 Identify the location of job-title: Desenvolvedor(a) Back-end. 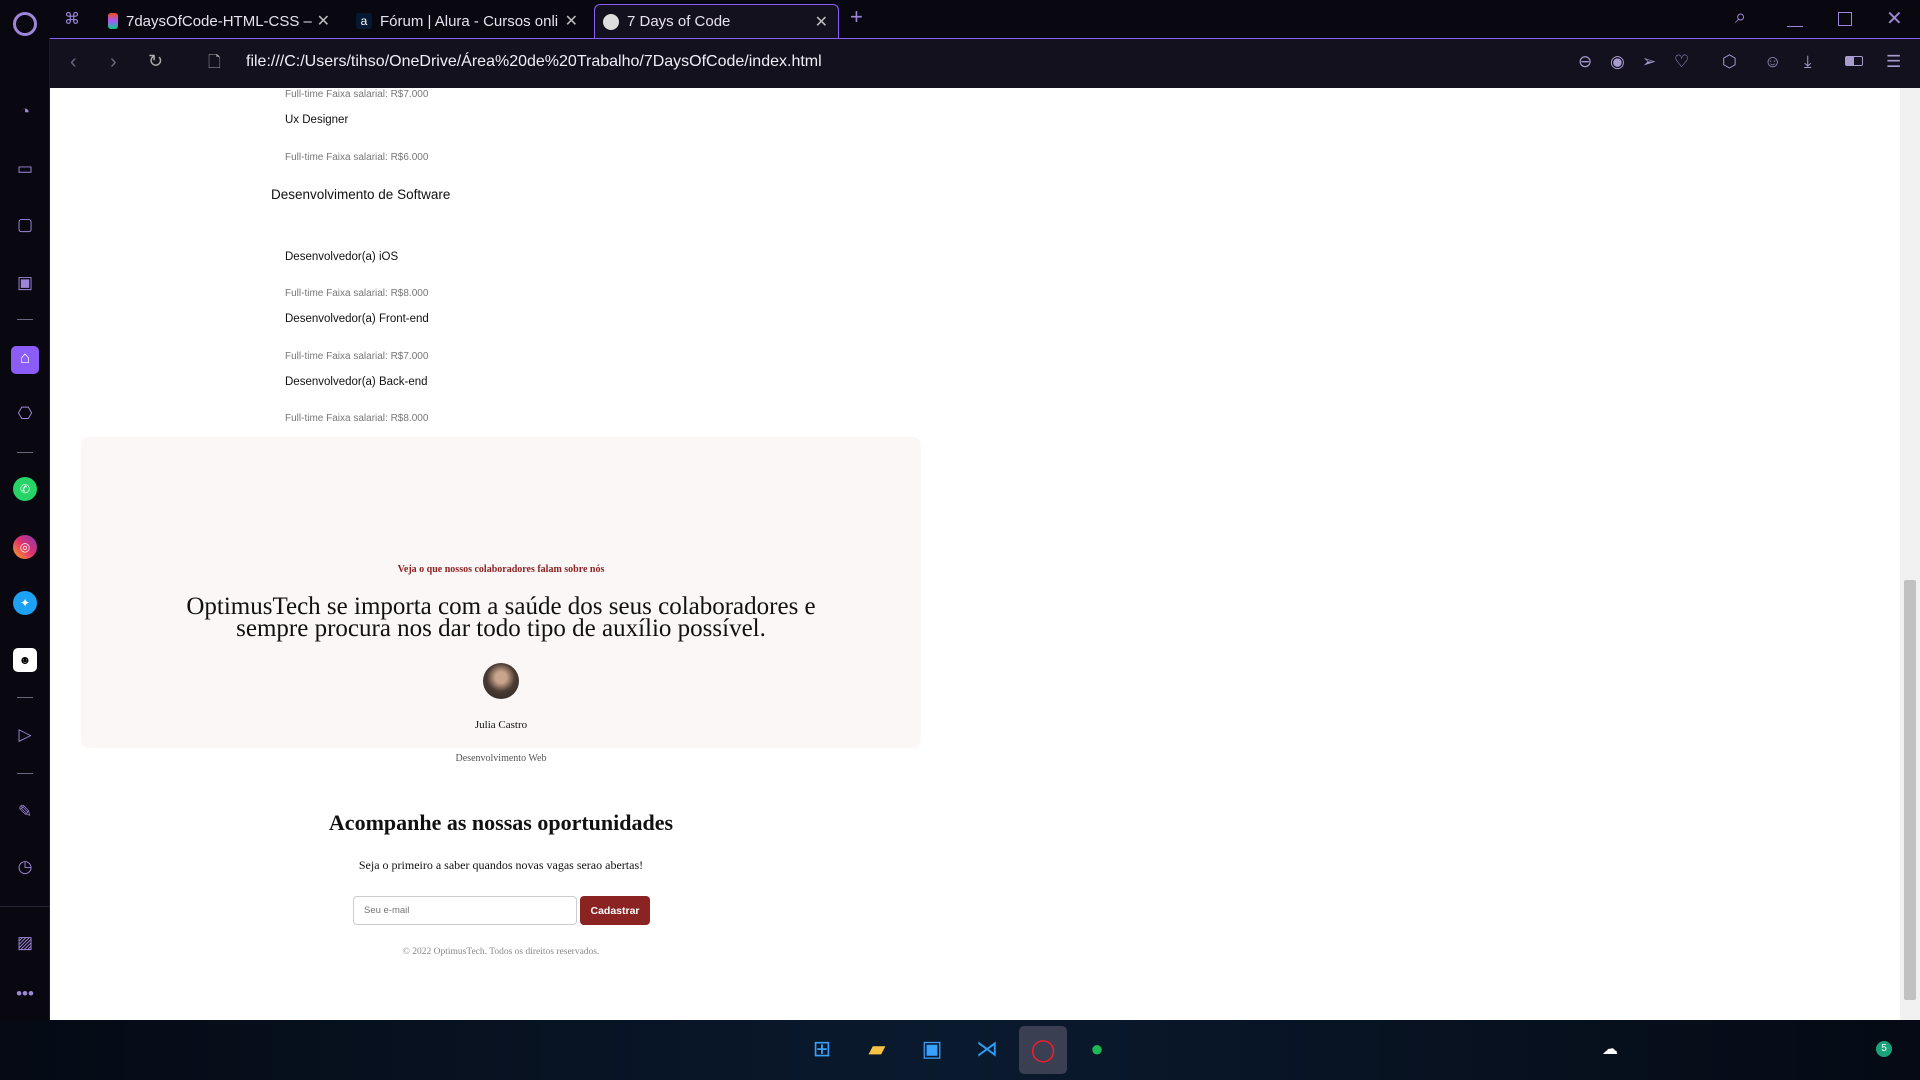
(356, 382).